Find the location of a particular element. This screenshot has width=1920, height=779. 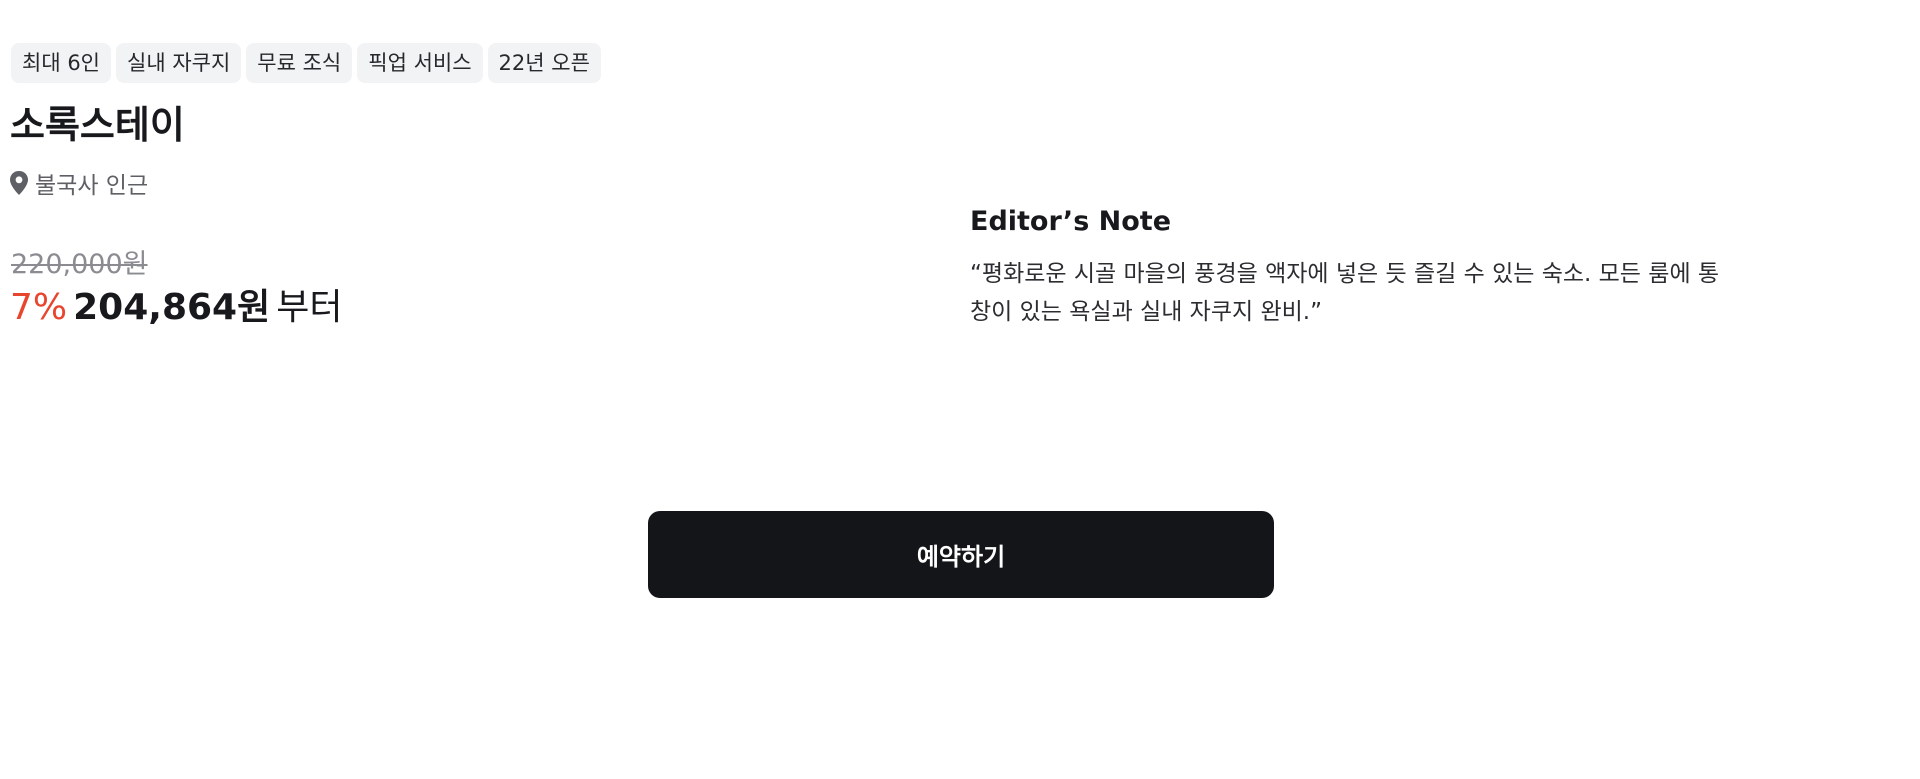

reserve-button: 예약하기 is located at coordinates (961, 554).